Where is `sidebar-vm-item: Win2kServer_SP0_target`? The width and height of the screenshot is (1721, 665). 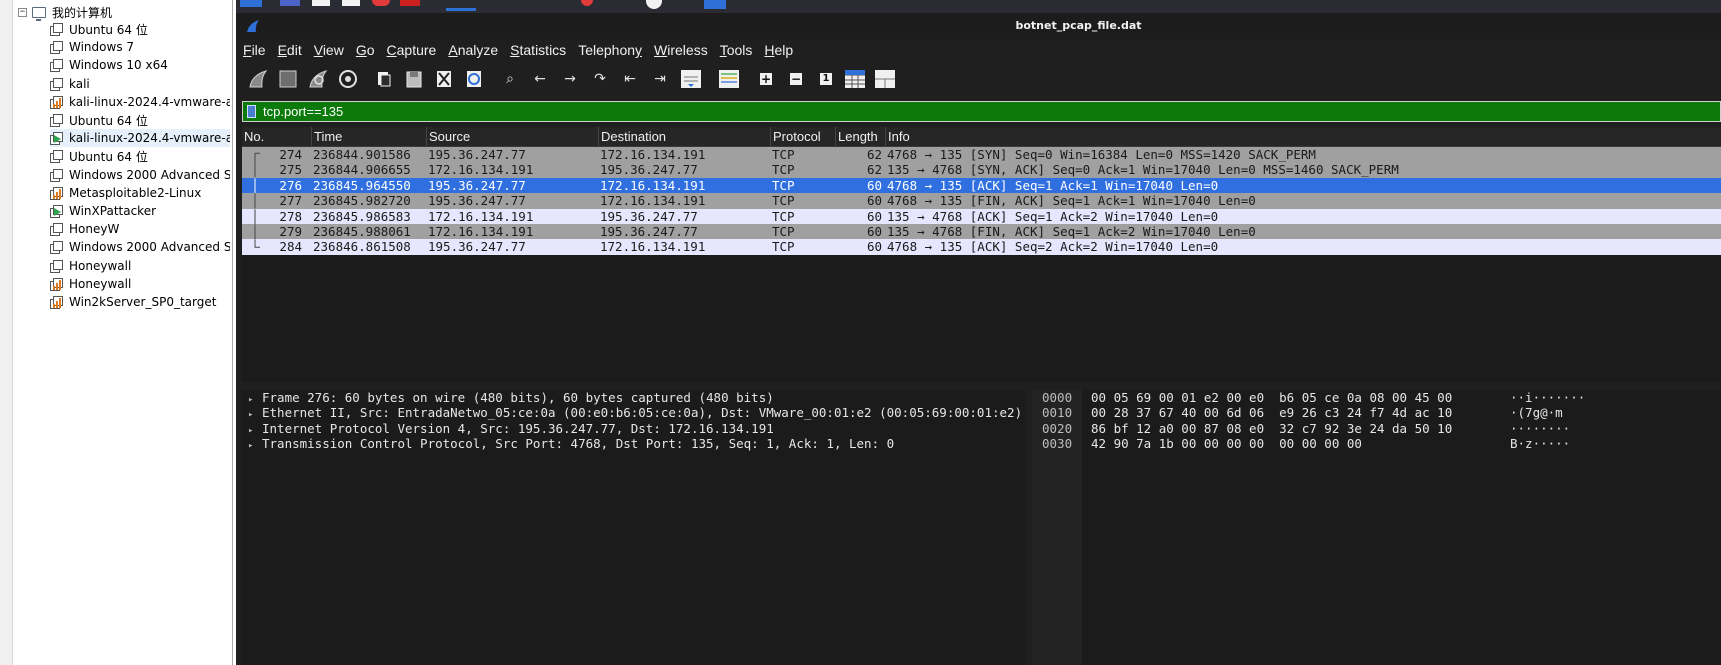 sidebar-vm-item: Win2kServer_SP0_target is located at coordinates (140, 302).